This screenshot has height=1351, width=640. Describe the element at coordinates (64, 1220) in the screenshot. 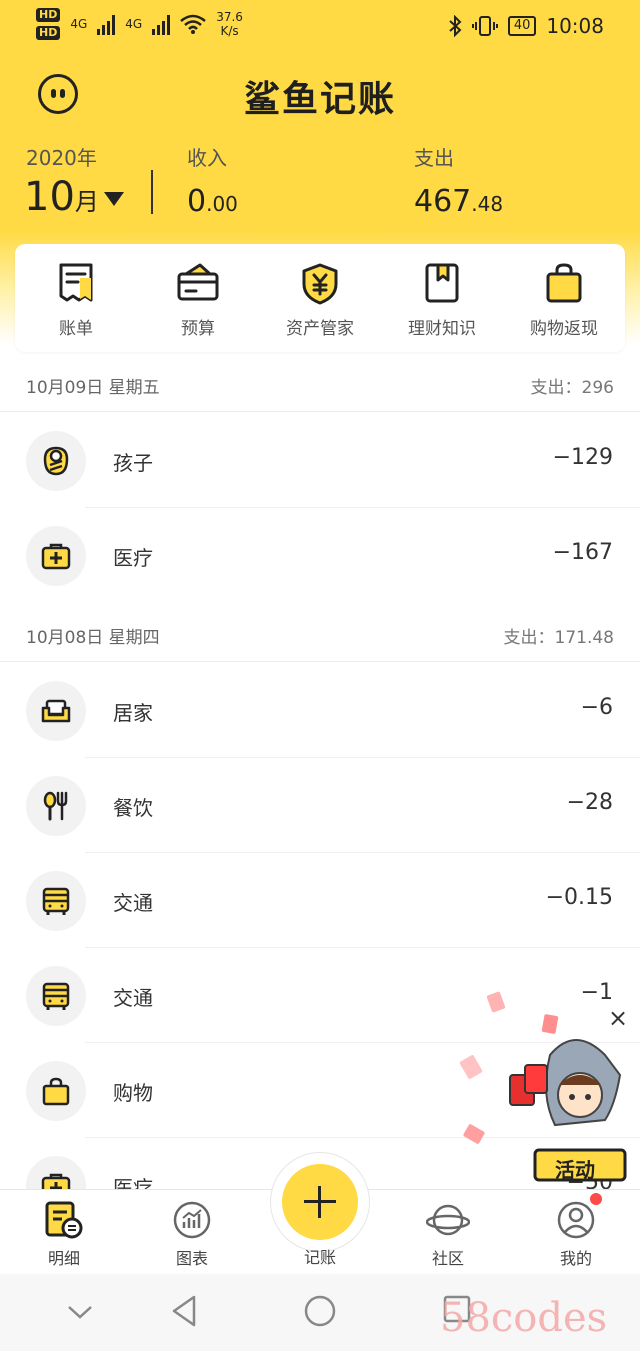

I see `detail-icon` at that location.